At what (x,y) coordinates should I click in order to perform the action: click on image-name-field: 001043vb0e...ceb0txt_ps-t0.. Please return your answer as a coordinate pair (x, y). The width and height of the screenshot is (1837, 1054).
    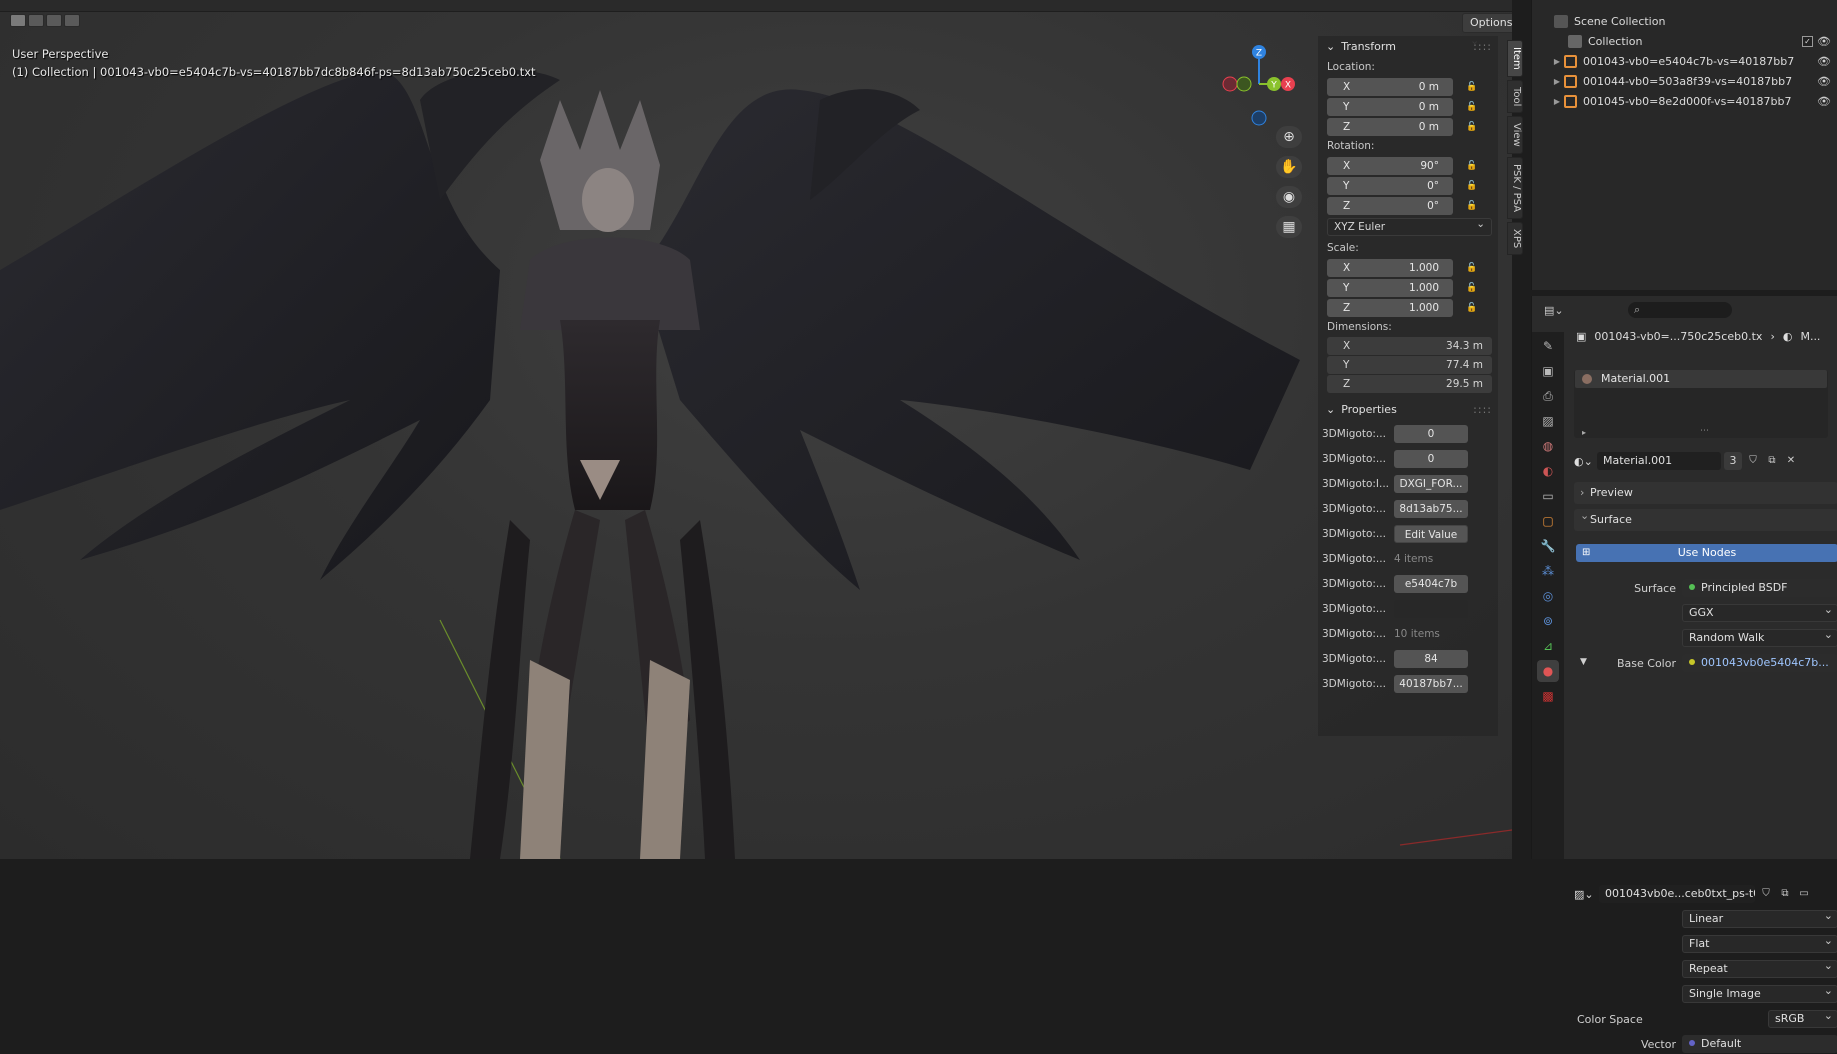
    Looking at the image, I should click on (1677, 894).